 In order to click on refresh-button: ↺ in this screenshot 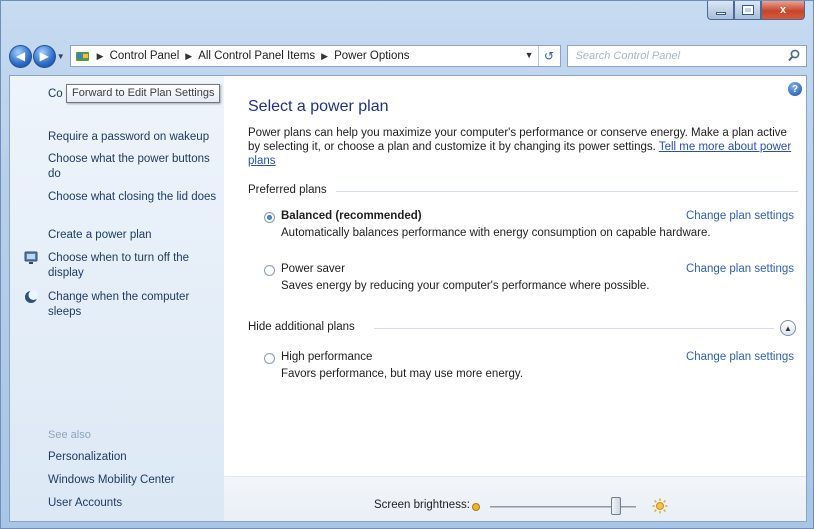, I will do `click(548, 56)`.